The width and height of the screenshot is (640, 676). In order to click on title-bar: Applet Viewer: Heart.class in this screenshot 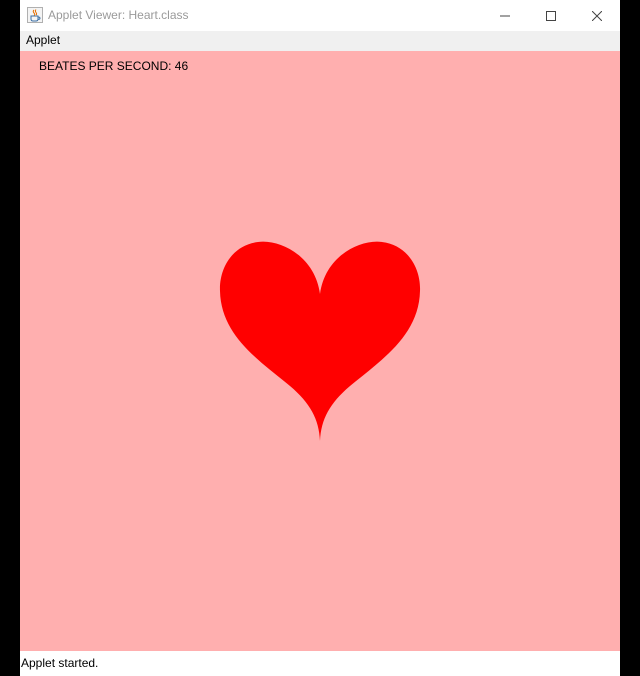, I will do `click(320, 15)`.